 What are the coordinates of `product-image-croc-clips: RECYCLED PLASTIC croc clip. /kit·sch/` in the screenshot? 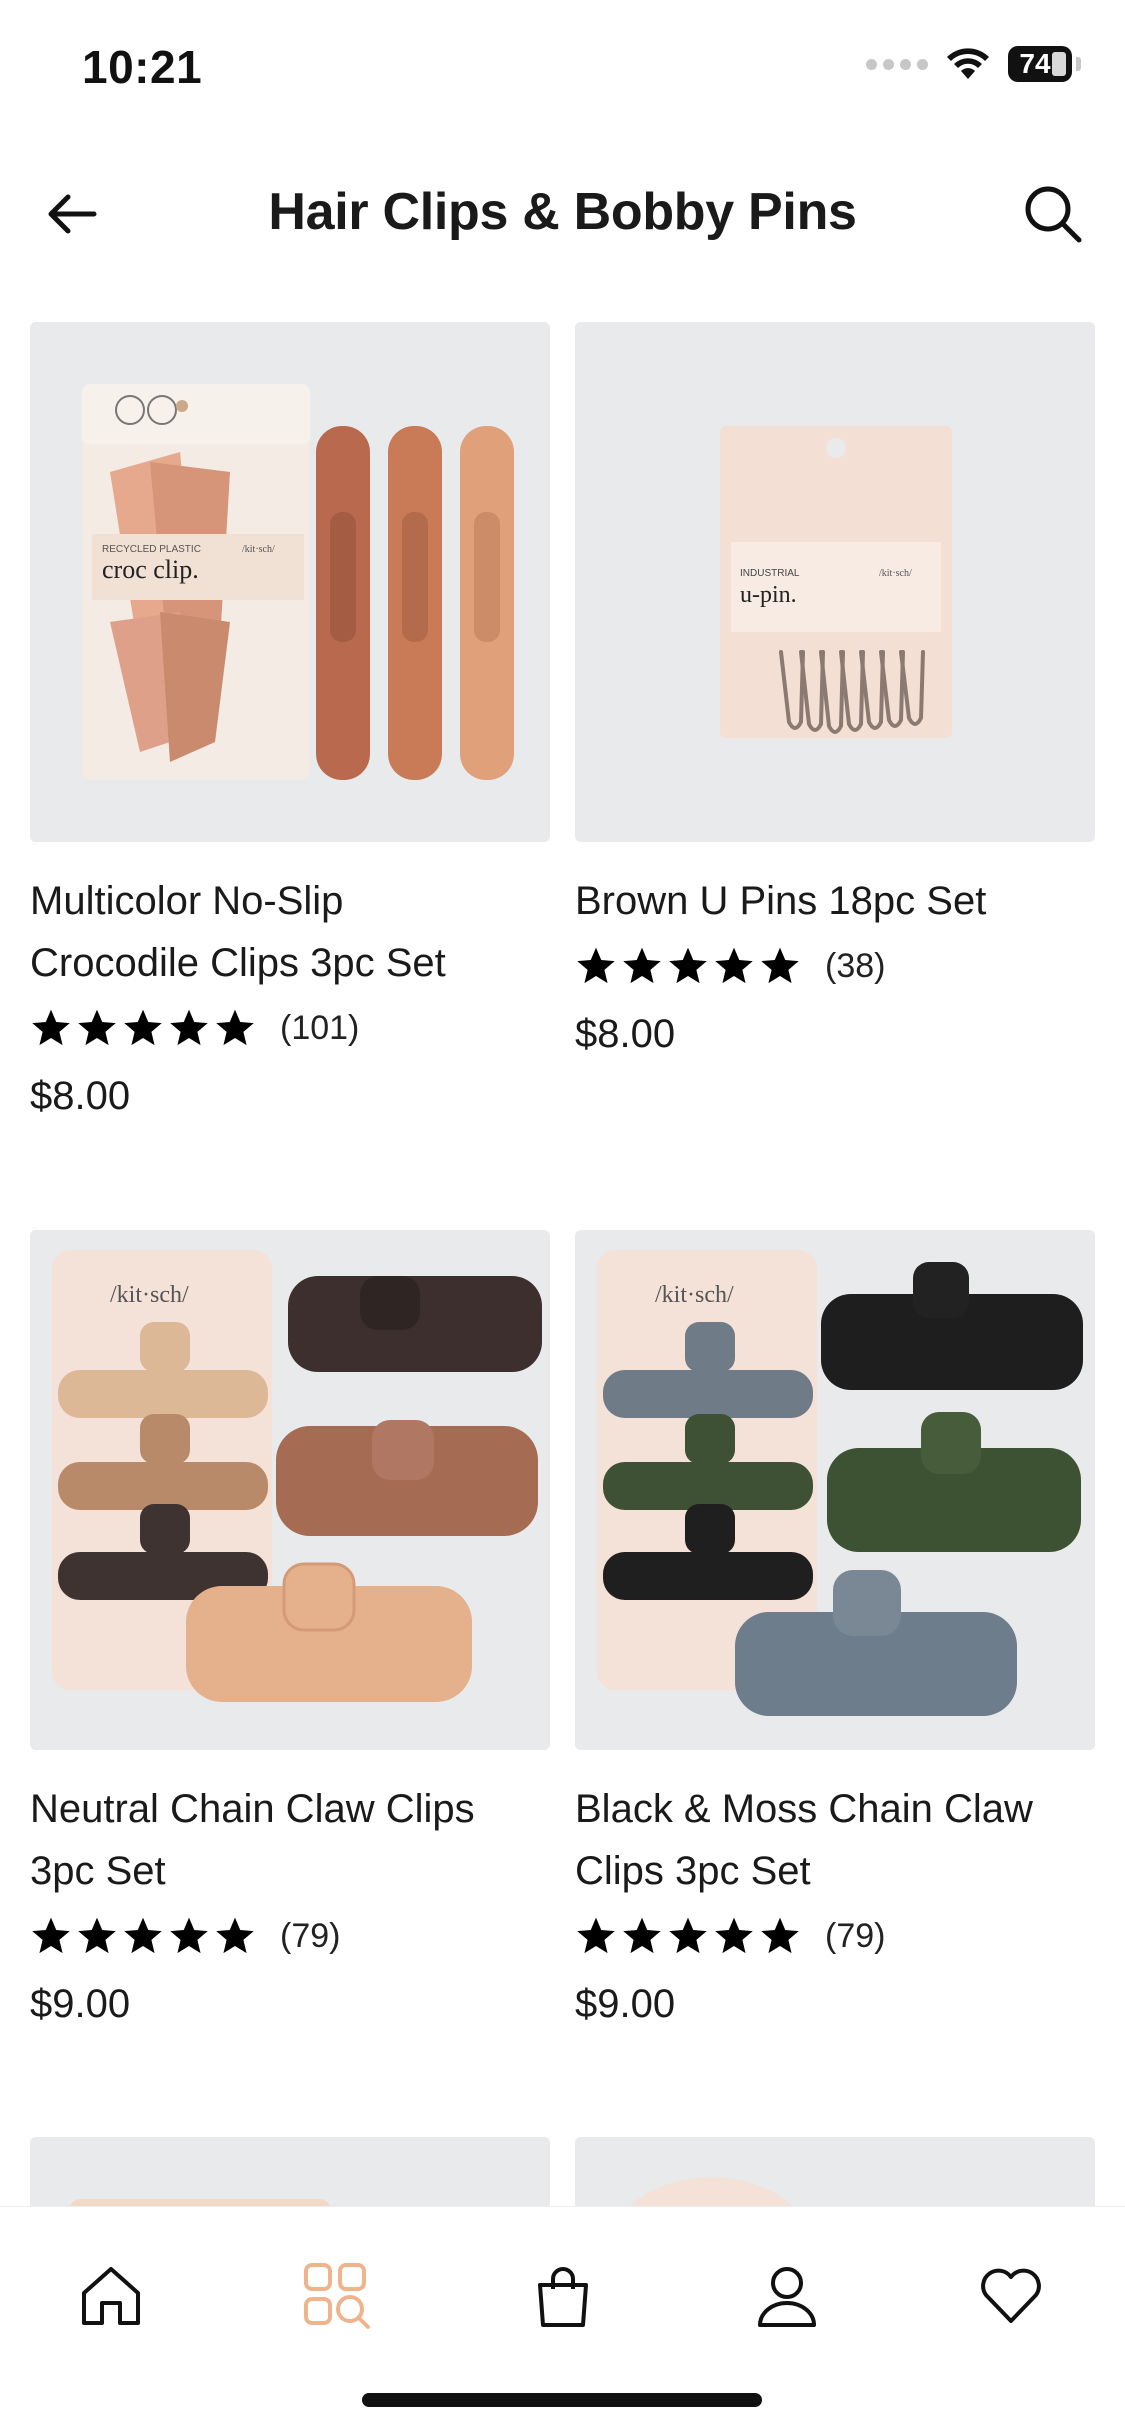 It's located at (290, 582).